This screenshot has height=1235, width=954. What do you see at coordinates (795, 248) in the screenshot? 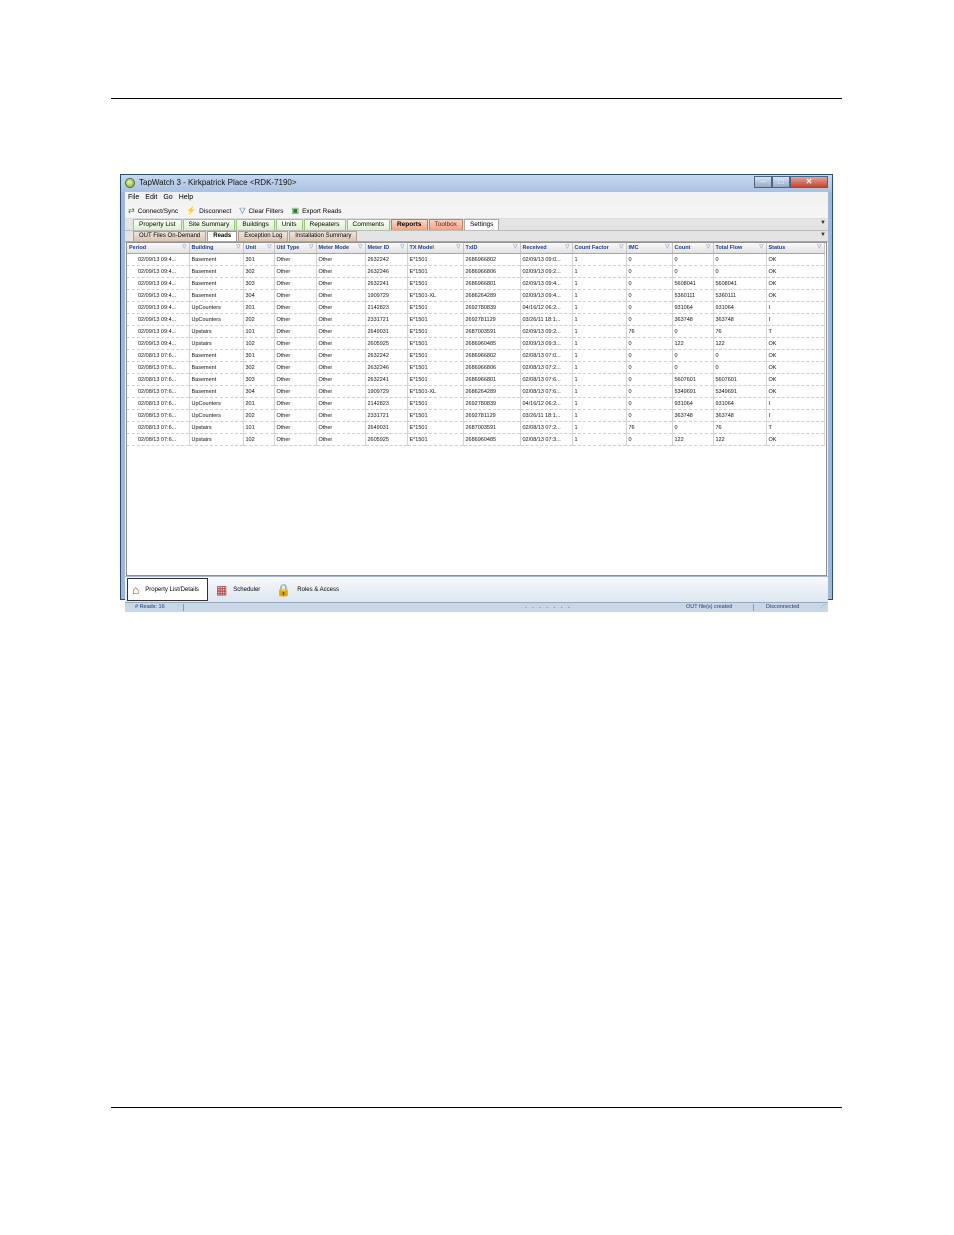
I see `column-header: Status ▽` at bounding box center [795, 248].